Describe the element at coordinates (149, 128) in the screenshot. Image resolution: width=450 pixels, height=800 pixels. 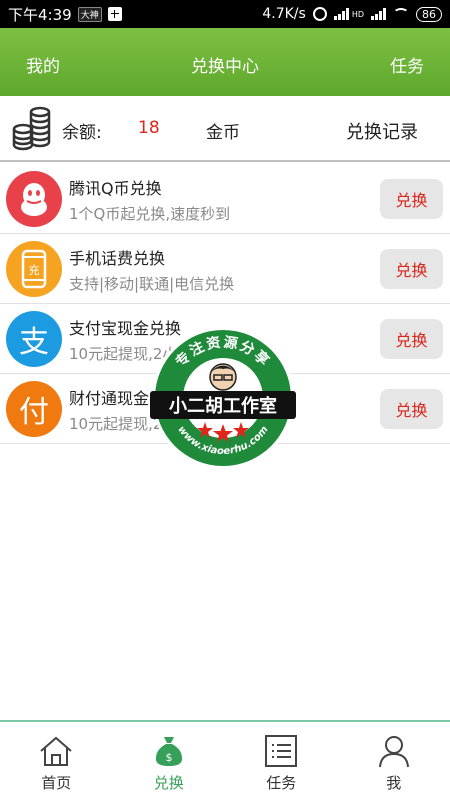
I see `balance-value: 18` at that location.